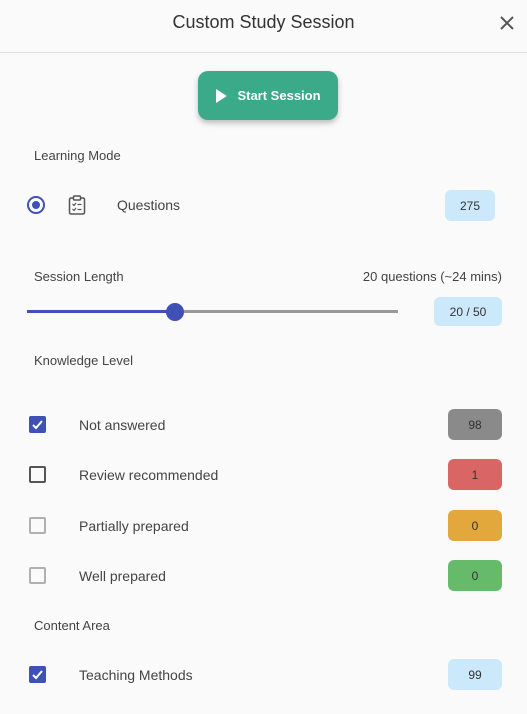 This screenshot has height=714, width=527. I want to click on teaching-methods-checkbox, so click(37, 674).